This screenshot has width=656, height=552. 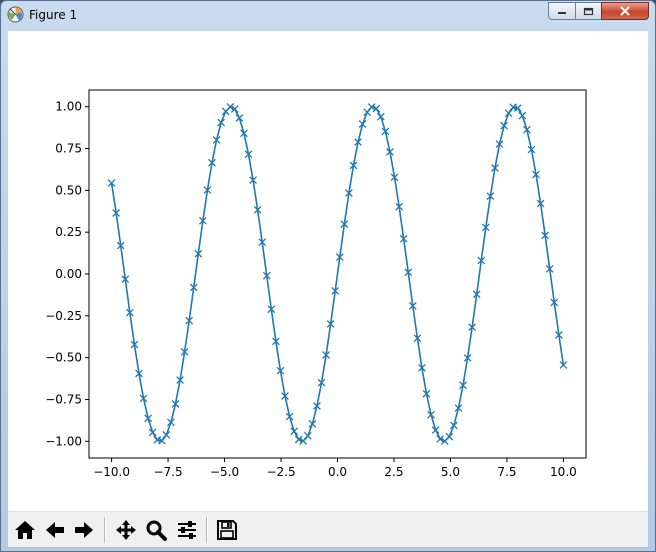 I want to click on x-tick-label: −5.0, so click(x=224, y=472).